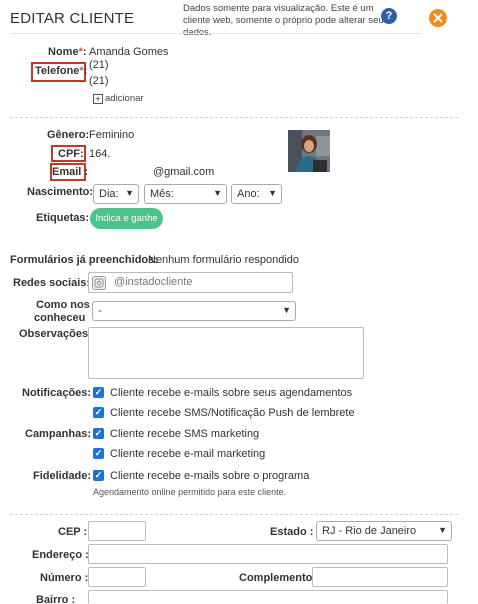 The image size is (478, 604). I want to click on tags-label: Etiquetas:, so click(63, 218).